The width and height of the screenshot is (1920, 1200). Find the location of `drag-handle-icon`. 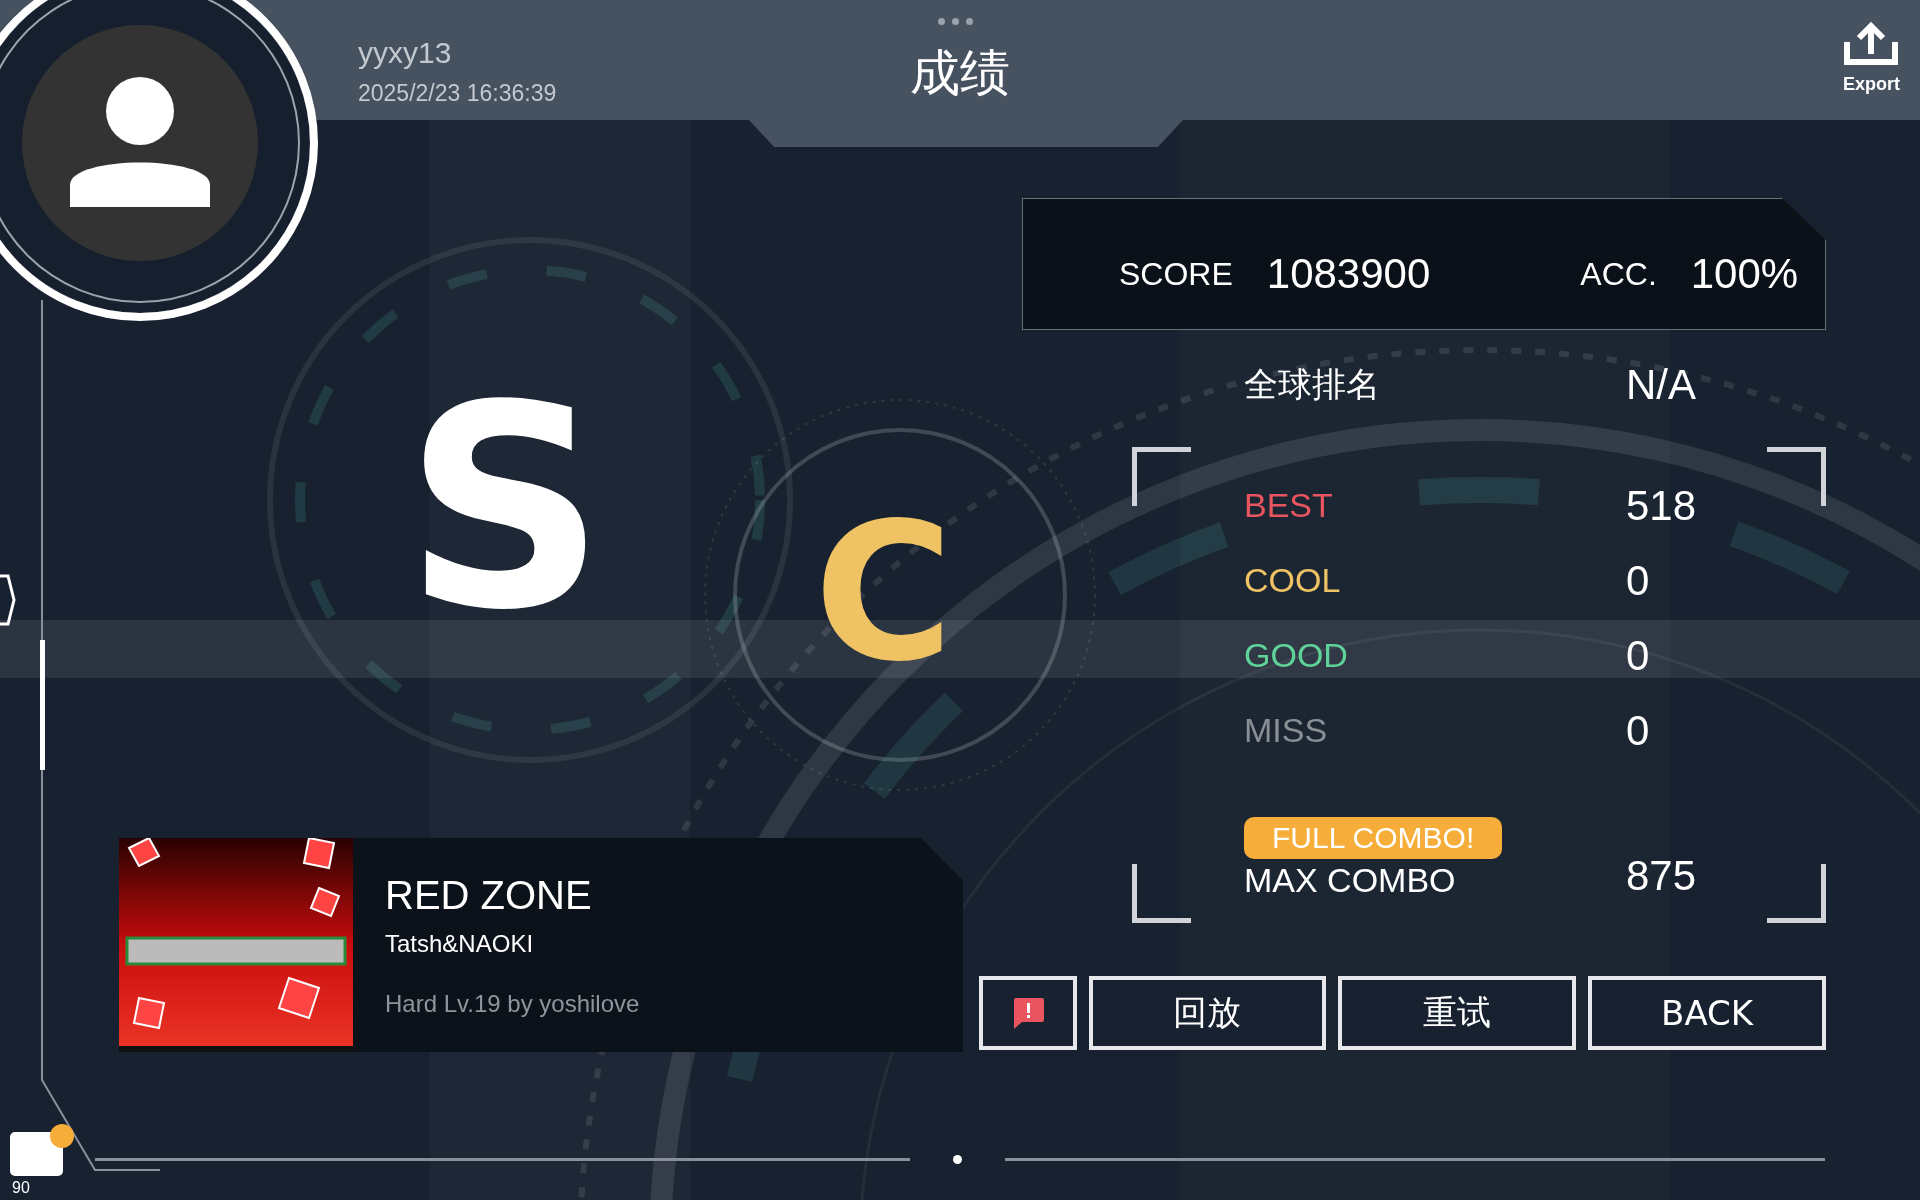

drag-handle-icon is located at coordinates (955, 21).